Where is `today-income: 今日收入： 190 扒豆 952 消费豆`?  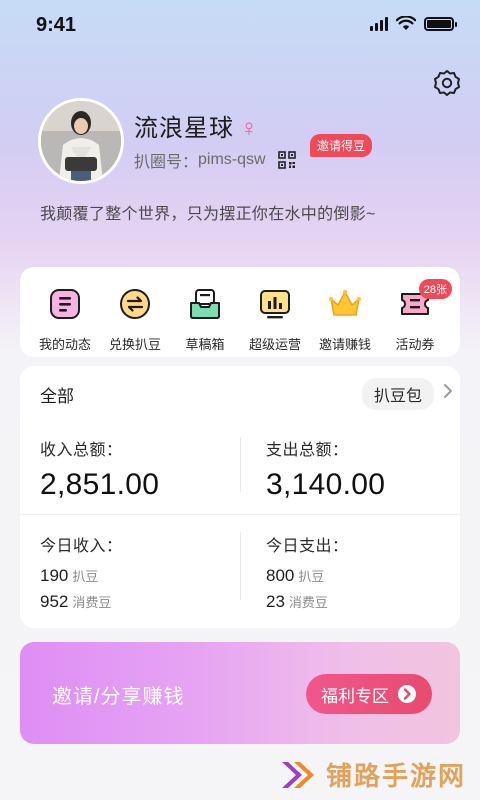
today-income: 今日收入： 190 扒豆 952 消费豆 is located at coordinates (140, 572).